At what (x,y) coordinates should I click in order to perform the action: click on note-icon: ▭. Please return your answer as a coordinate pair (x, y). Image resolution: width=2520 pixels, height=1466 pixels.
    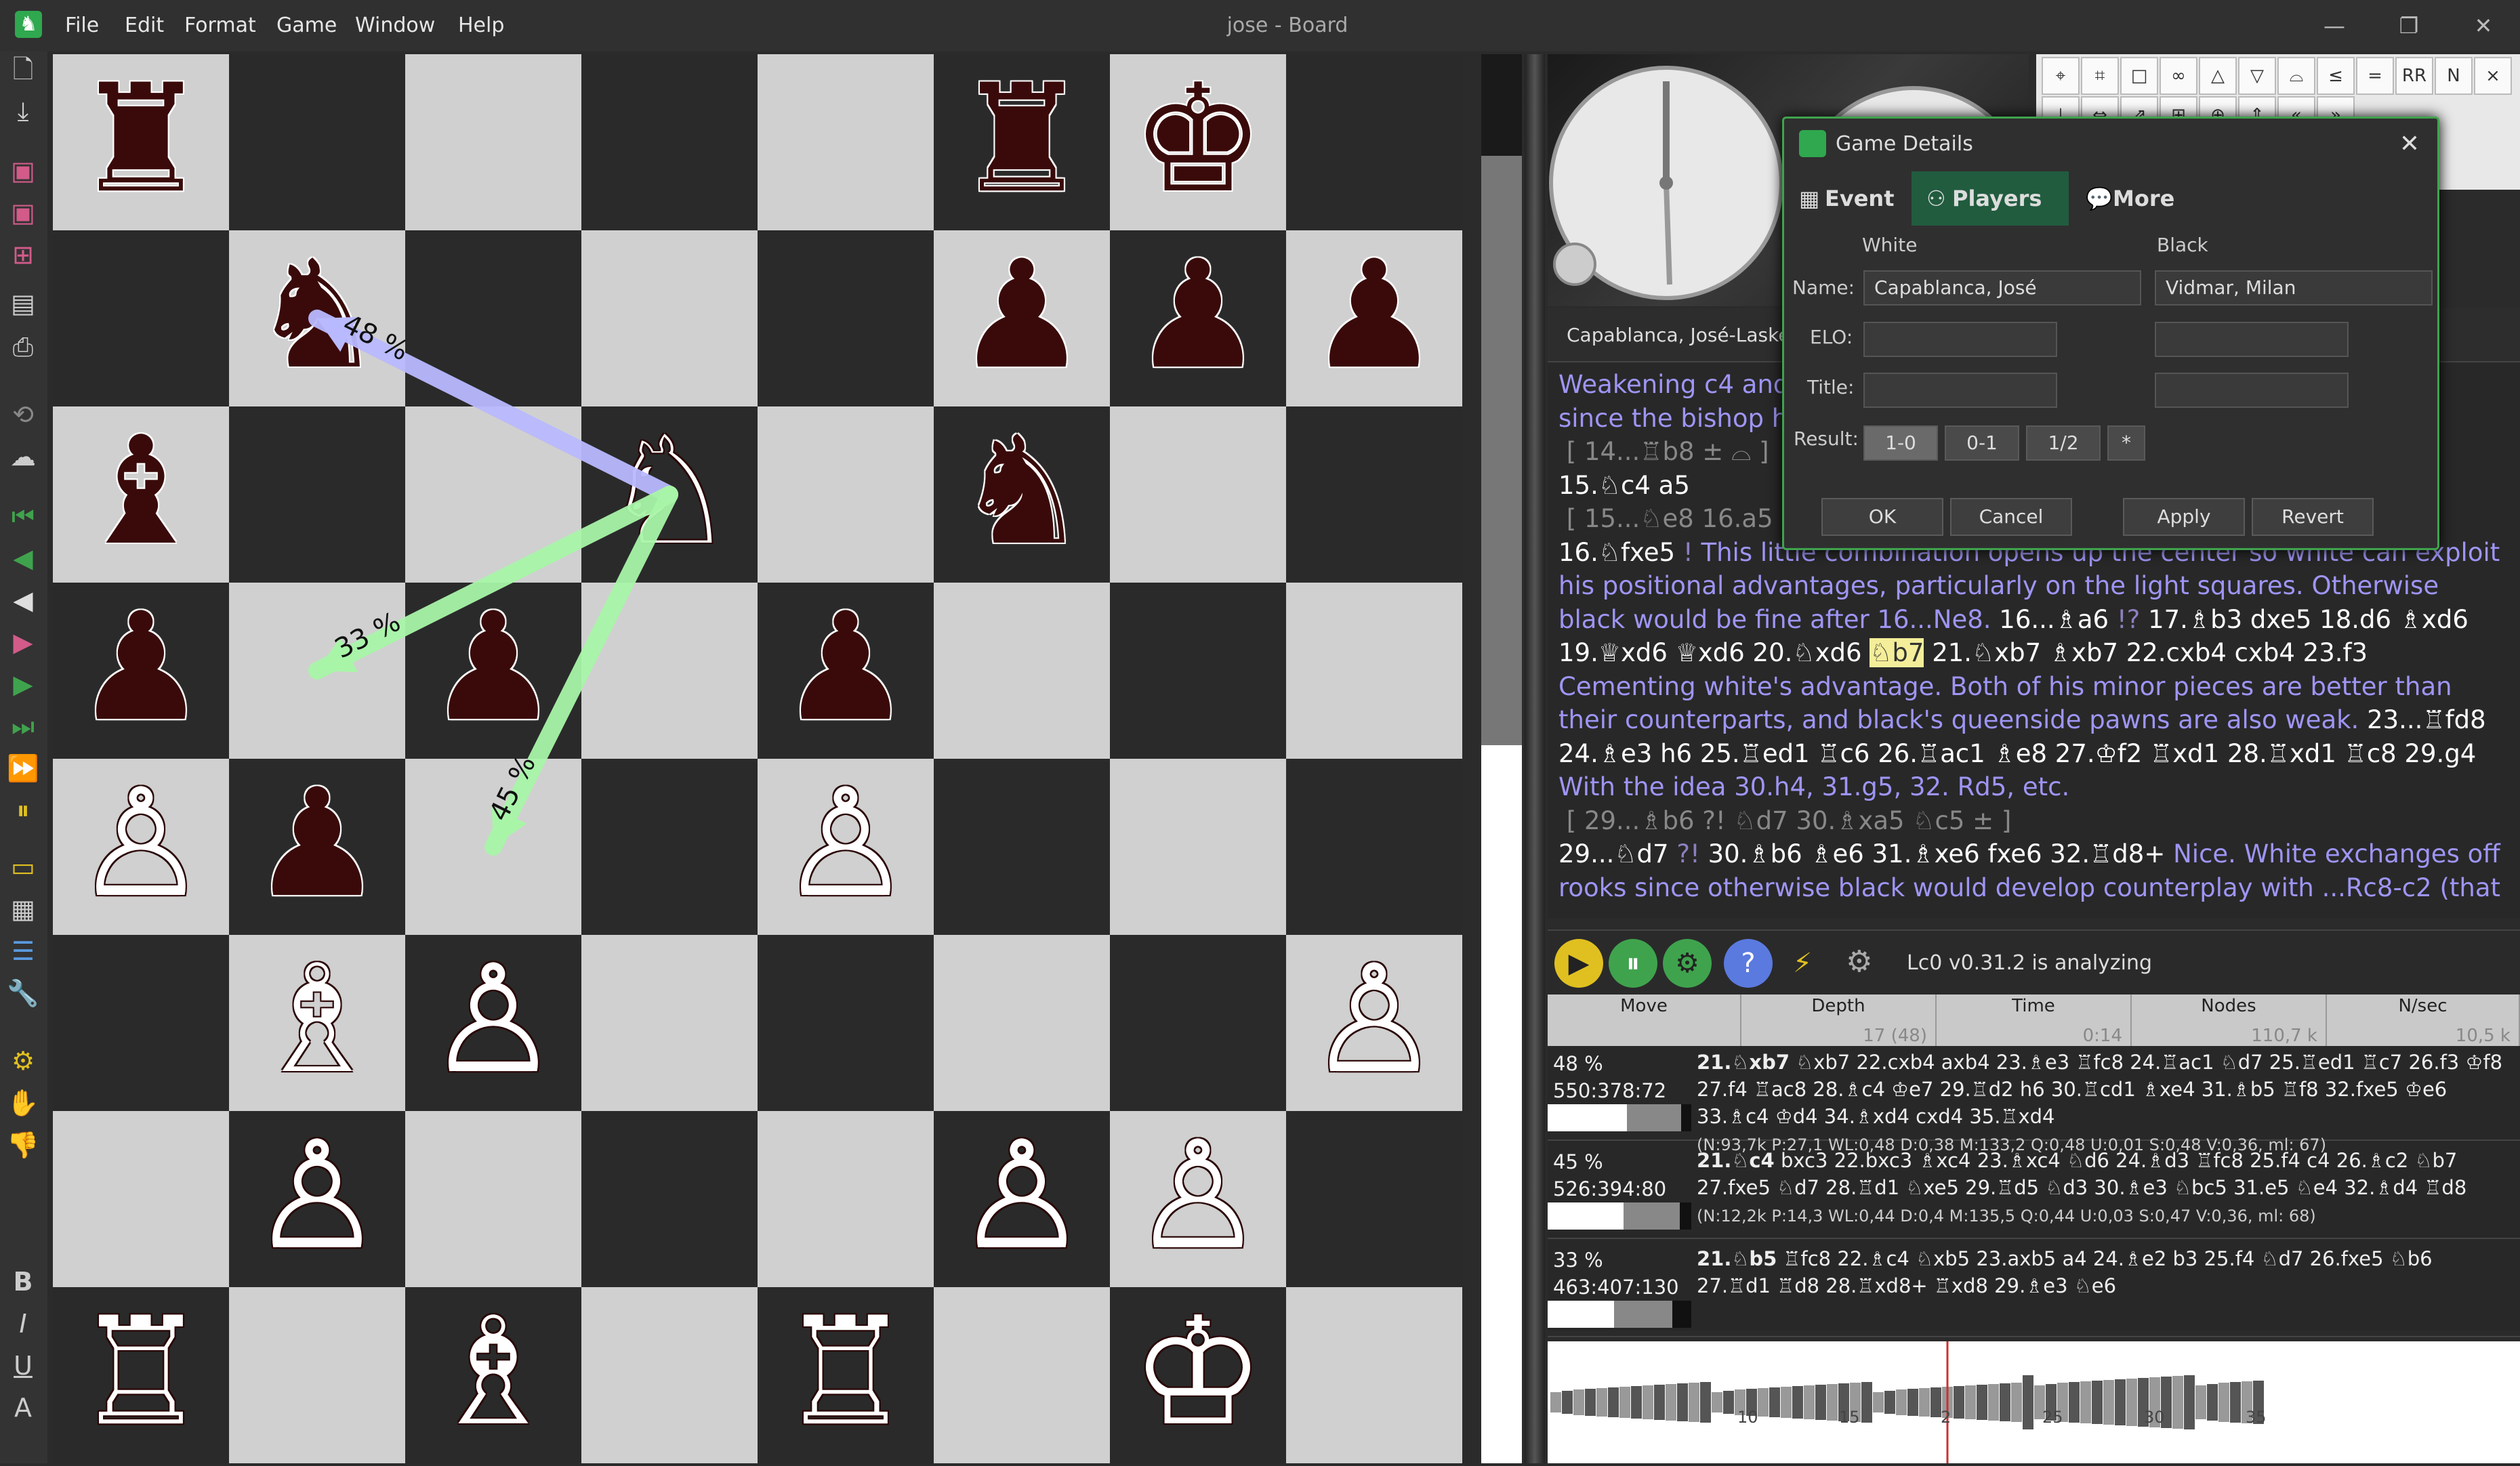
    Looking at the image, I should click on (23, 867).